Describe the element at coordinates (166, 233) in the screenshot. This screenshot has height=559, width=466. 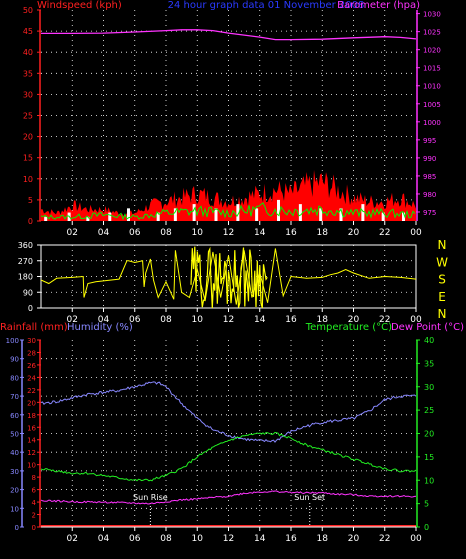
I see `wind-xtick-label: 08` at that location.